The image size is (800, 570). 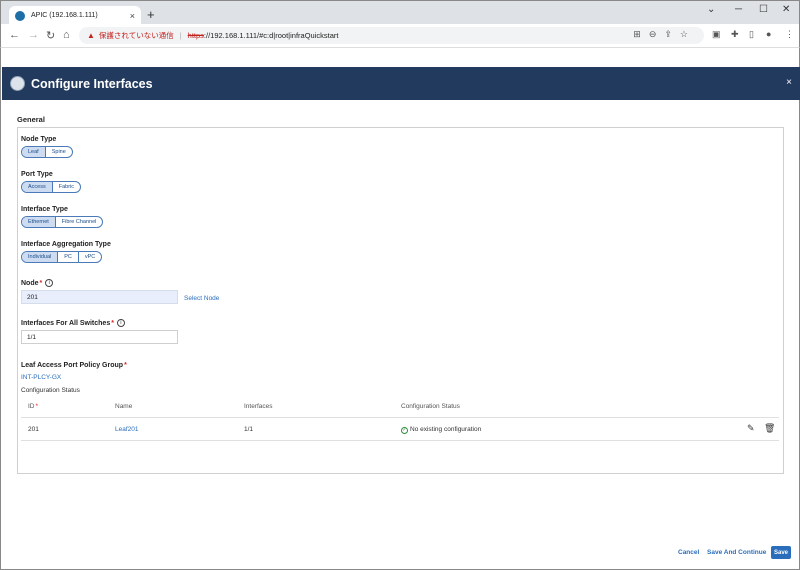 I want to click on puzzle-icon: ✚, so click(x=735, y=34).